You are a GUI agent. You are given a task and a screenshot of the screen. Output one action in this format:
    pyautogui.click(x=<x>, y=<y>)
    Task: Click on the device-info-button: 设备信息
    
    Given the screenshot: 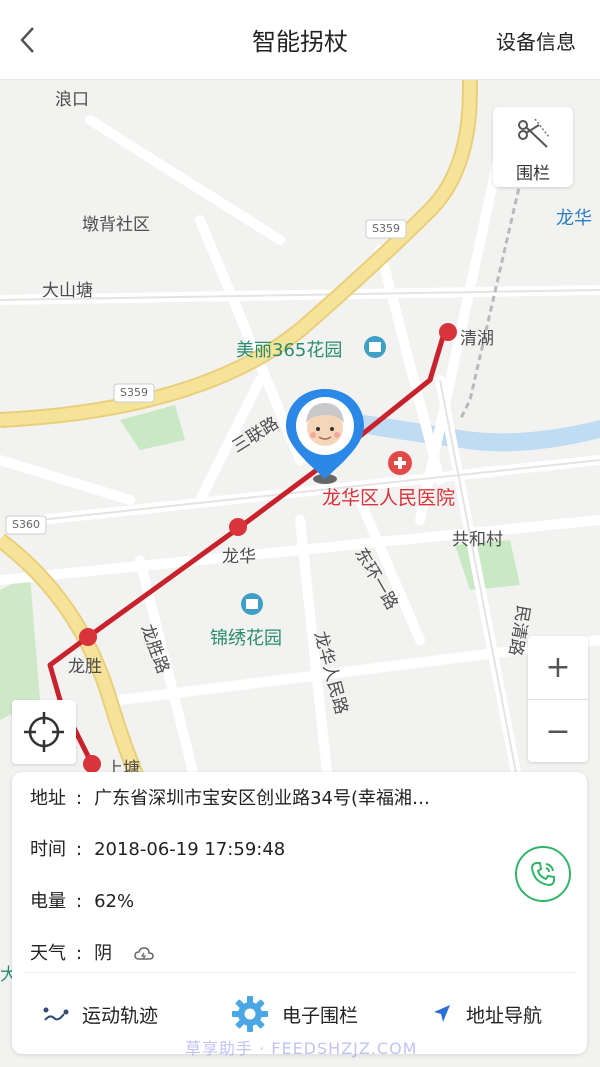 What is the action you would take?
    pyautogui.click(x=536, y=40)
    